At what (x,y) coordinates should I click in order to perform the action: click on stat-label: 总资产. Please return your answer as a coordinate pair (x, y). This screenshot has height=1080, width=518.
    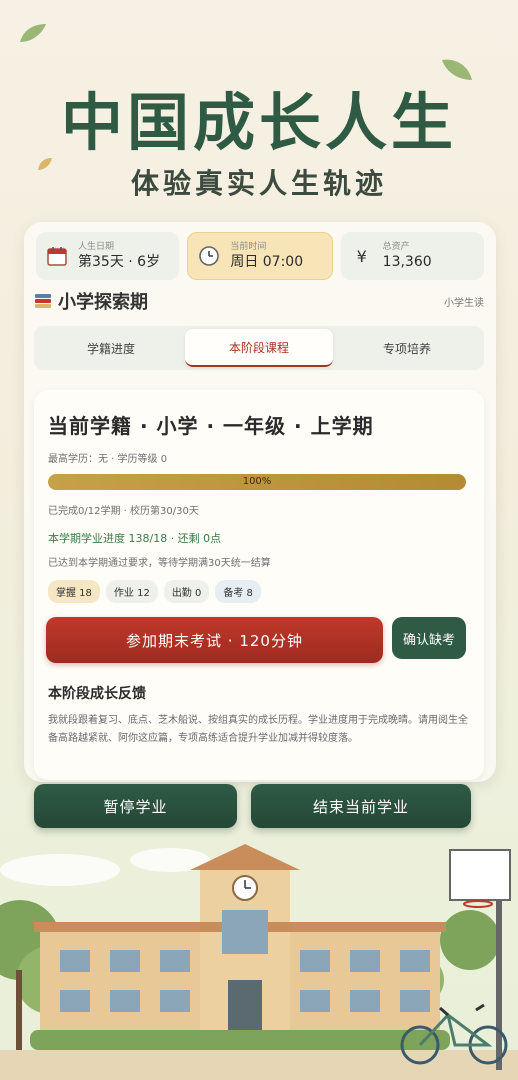
    Looking at the image, I should click on (396, 247).